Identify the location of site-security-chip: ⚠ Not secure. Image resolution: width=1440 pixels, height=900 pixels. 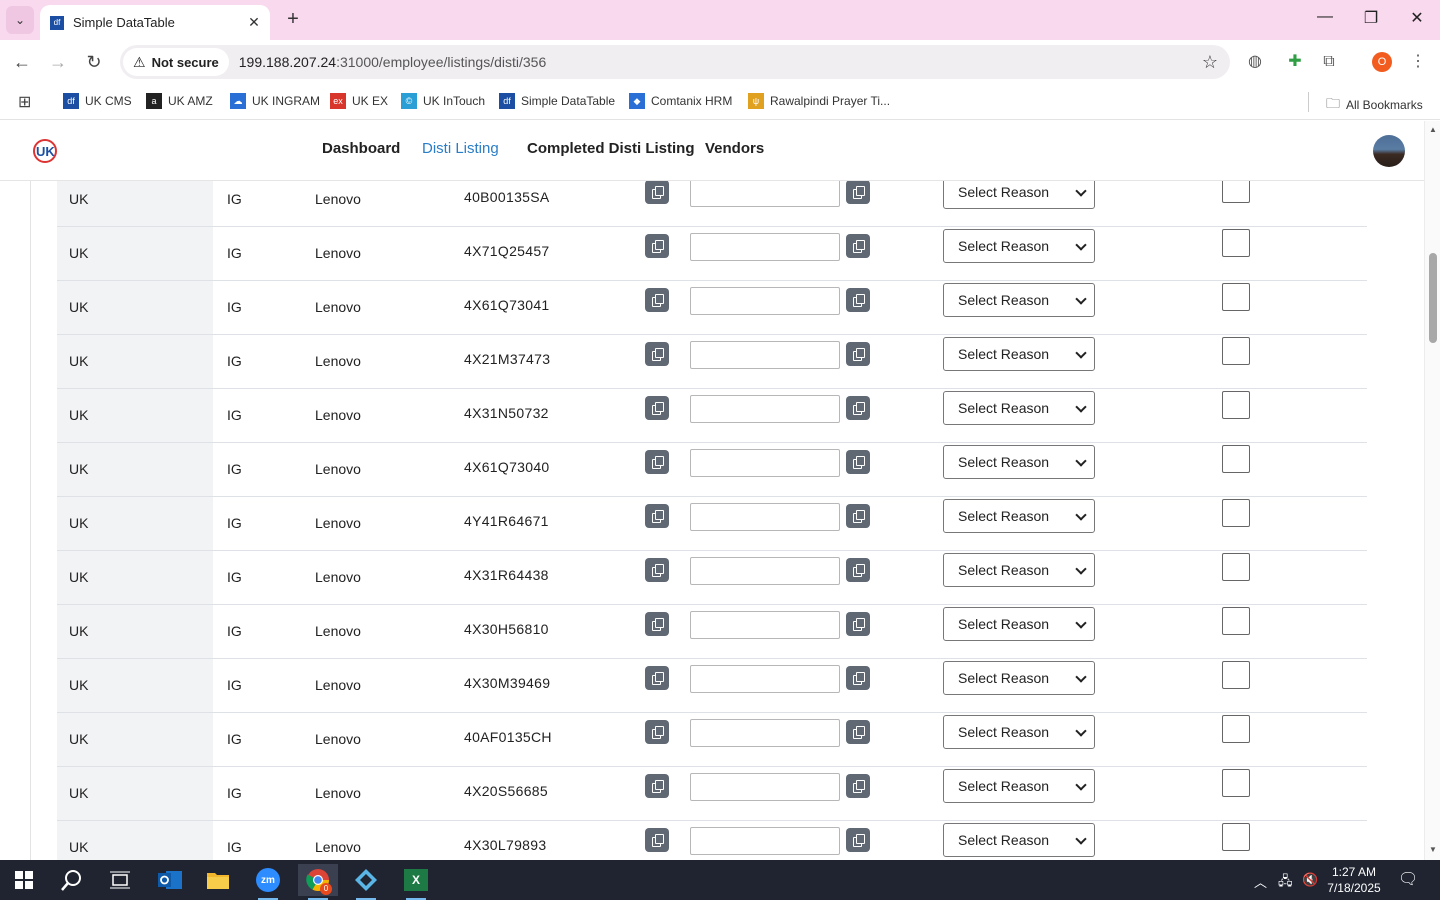
(176, 62).